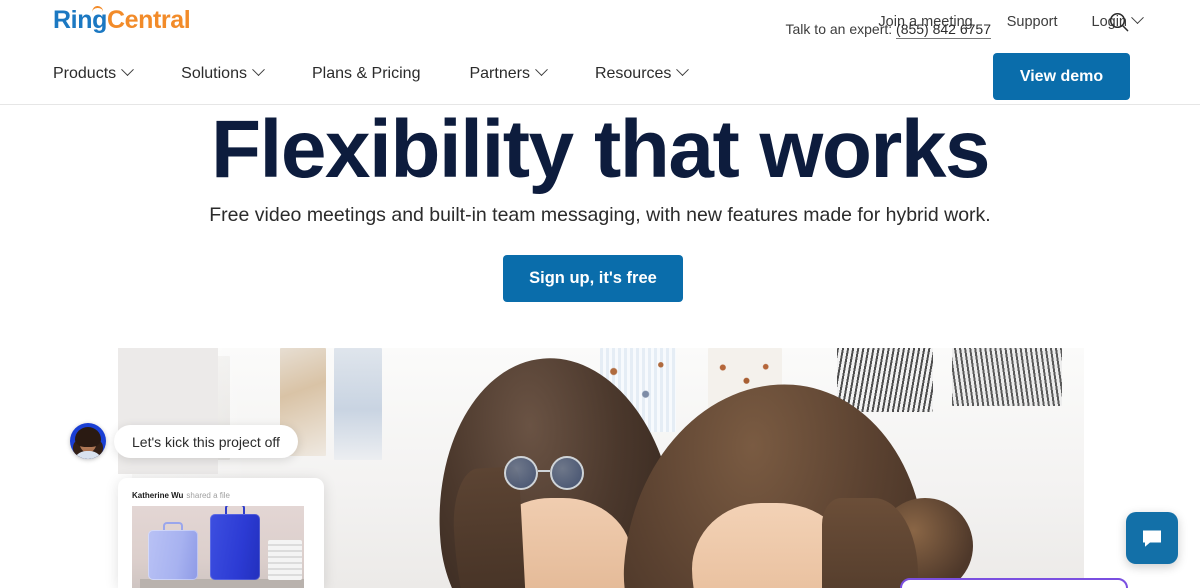 The image size is (1200, 588). I want to click on nav-item-products: Products, so click(94, 72).